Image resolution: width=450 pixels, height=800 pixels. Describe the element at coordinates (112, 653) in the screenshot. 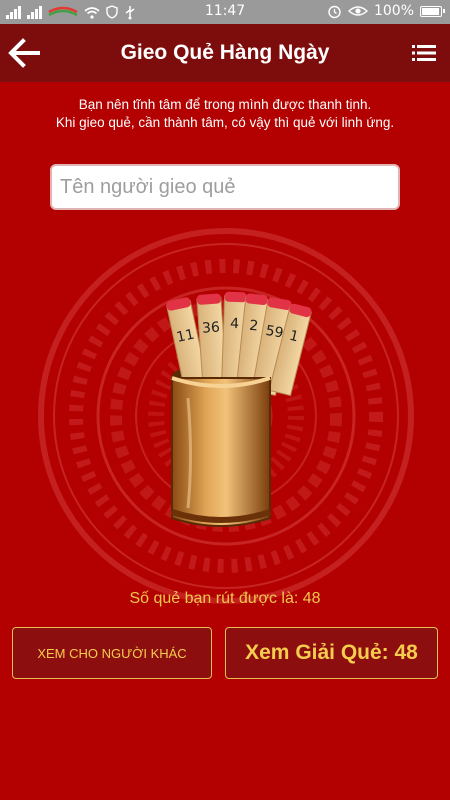

I see `view-for-other-button: XEM CHO NGƯỜI KHÁC` at that location.